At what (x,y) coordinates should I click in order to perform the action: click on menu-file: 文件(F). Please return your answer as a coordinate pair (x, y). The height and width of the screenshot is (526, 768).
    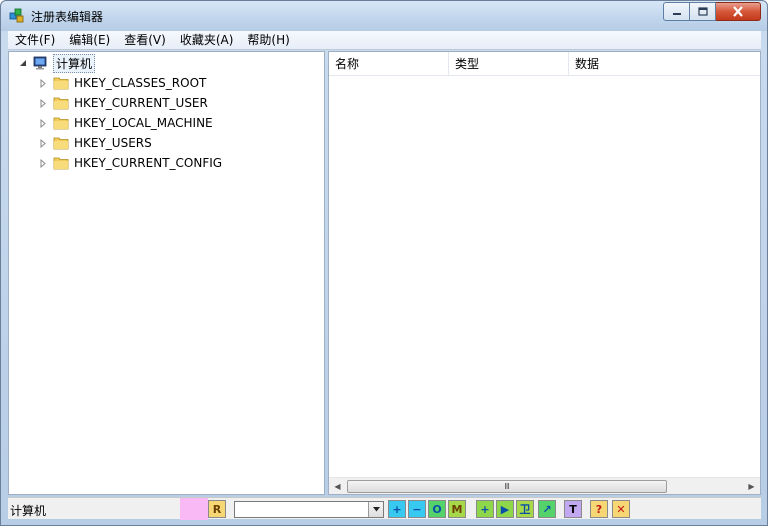
    Looking at the image, I should click on (35, 40).